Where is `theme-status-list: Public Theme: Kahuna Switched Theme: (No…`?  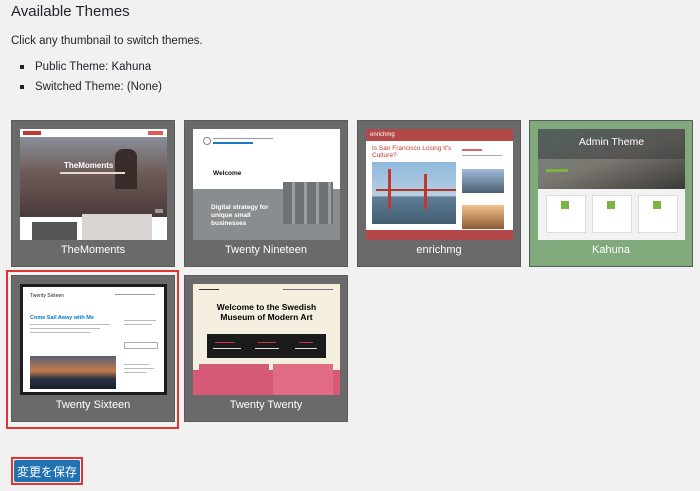 theme-status-list: Public Theme: Kahuna Switched Theme: (No… is located at coordinates (91, 79).